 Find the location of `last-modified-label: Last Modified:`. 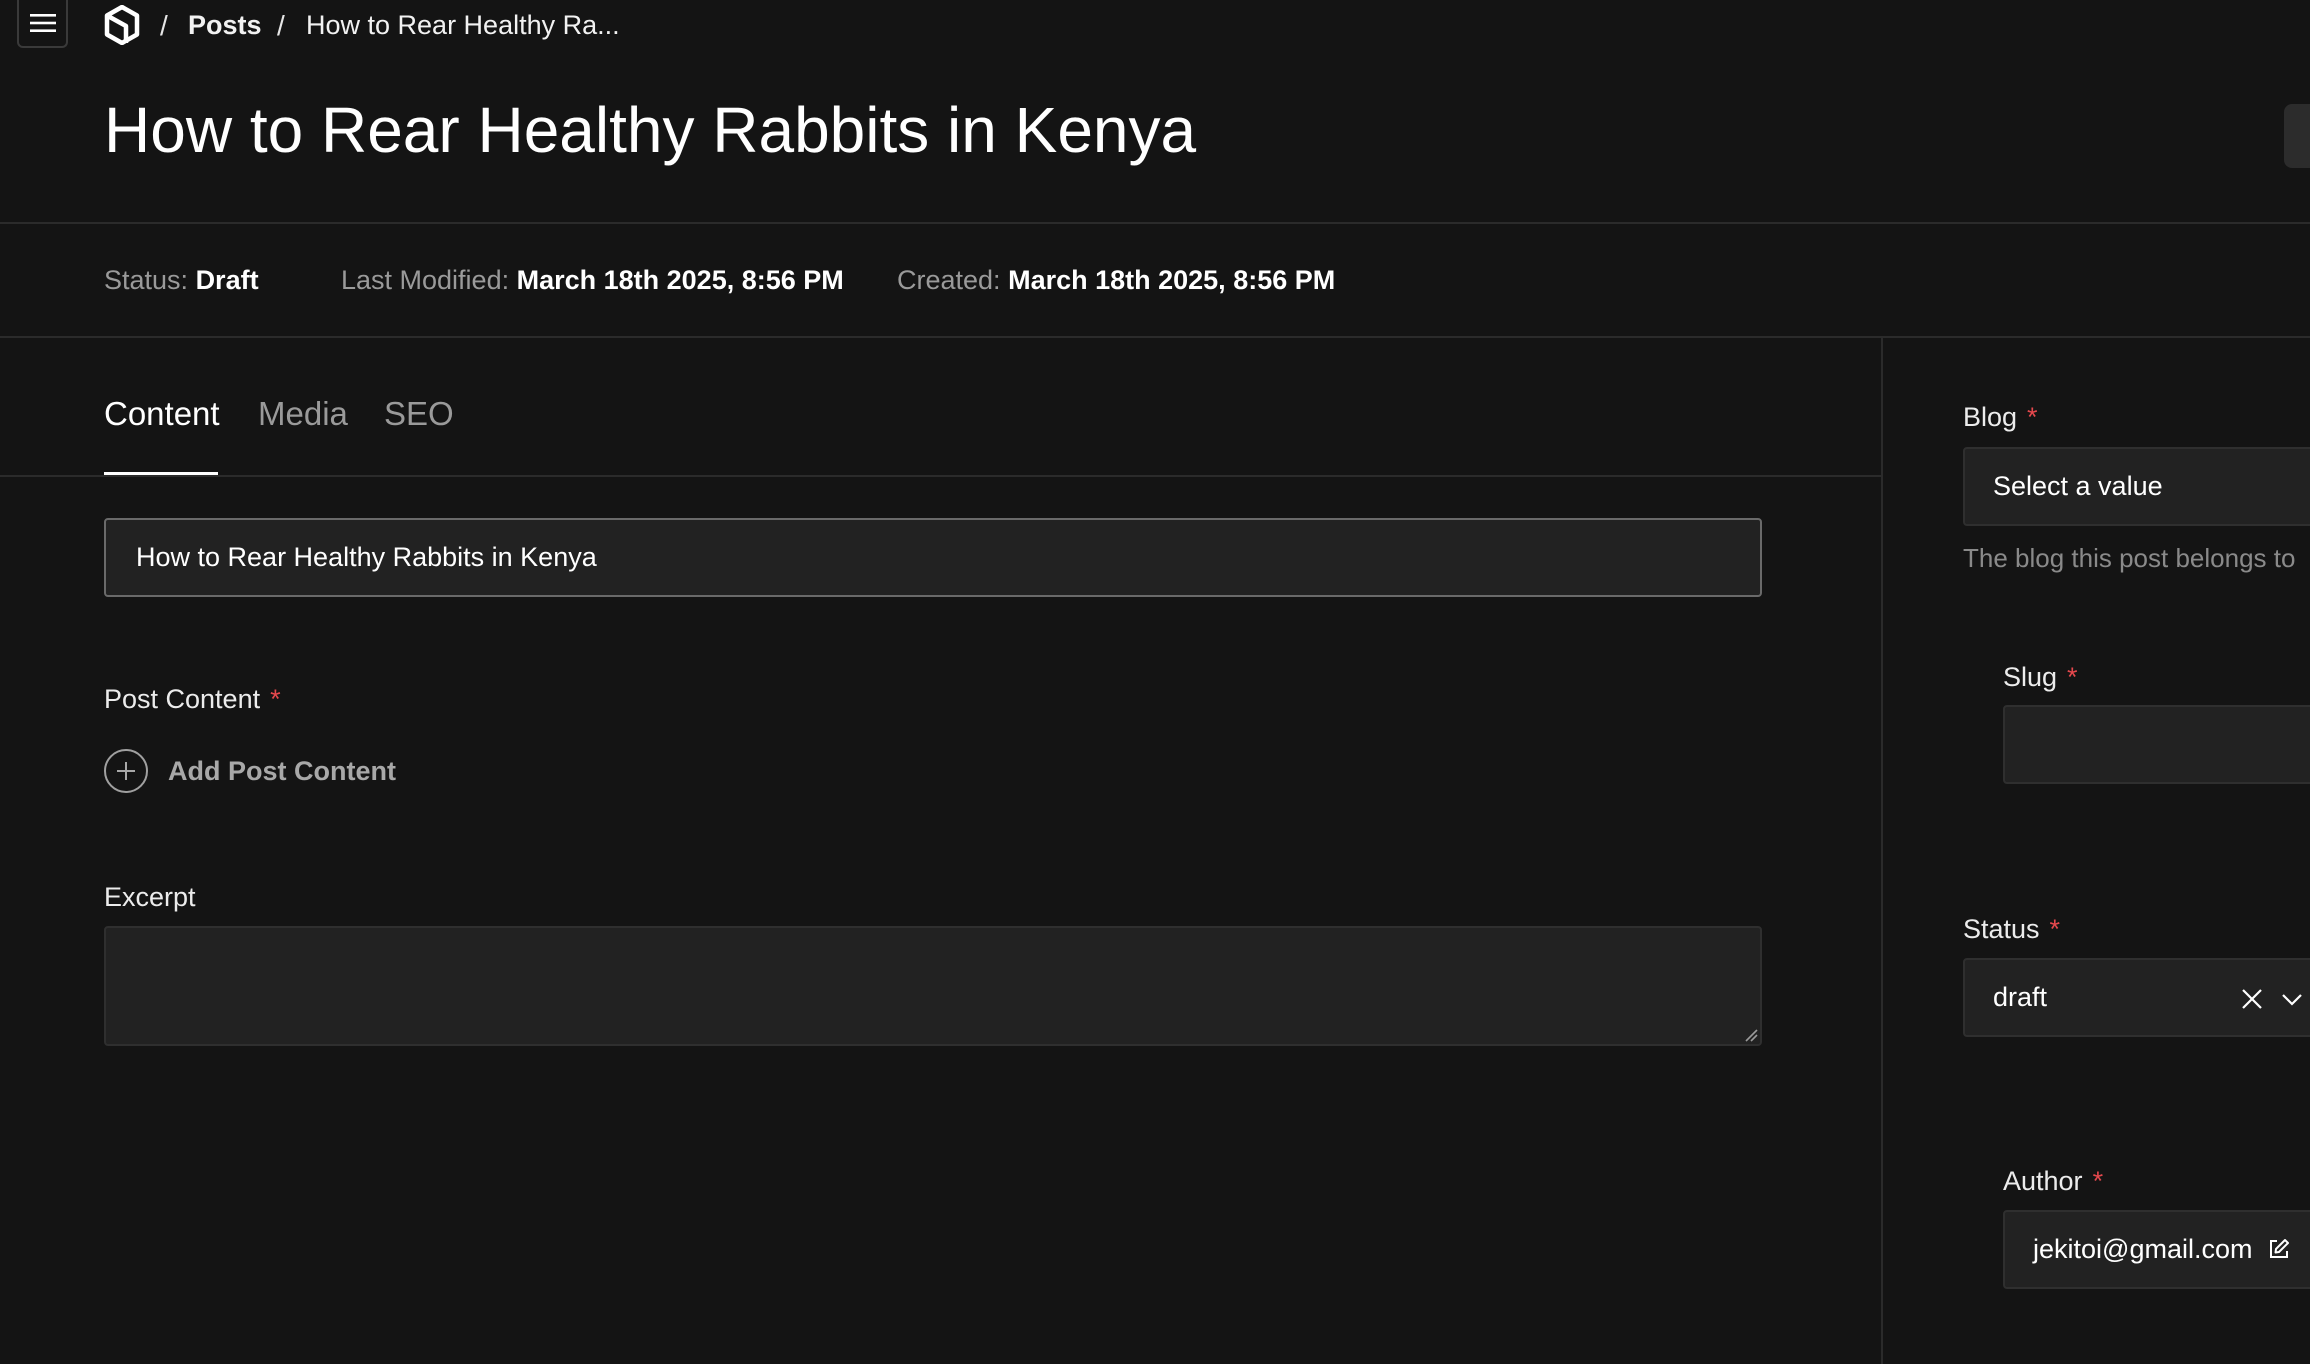

last-modified-label: Last Modified: is located at coordinates (425, 280).